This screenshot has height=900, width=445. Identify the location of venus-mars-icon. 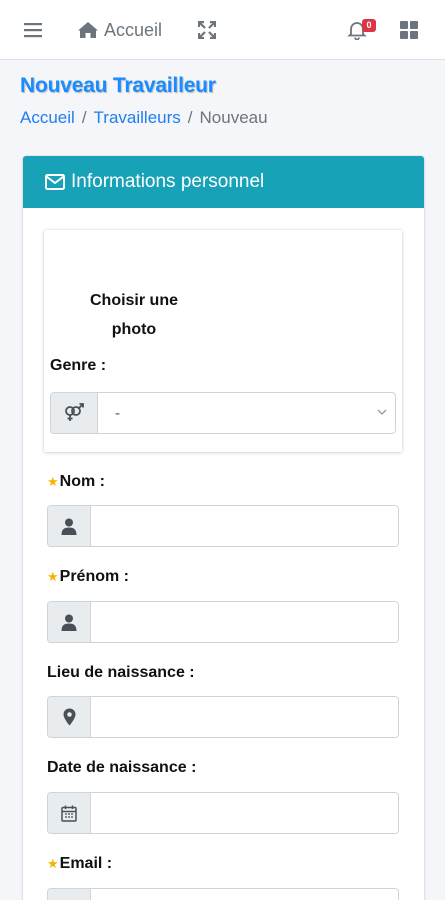
(74, 412).